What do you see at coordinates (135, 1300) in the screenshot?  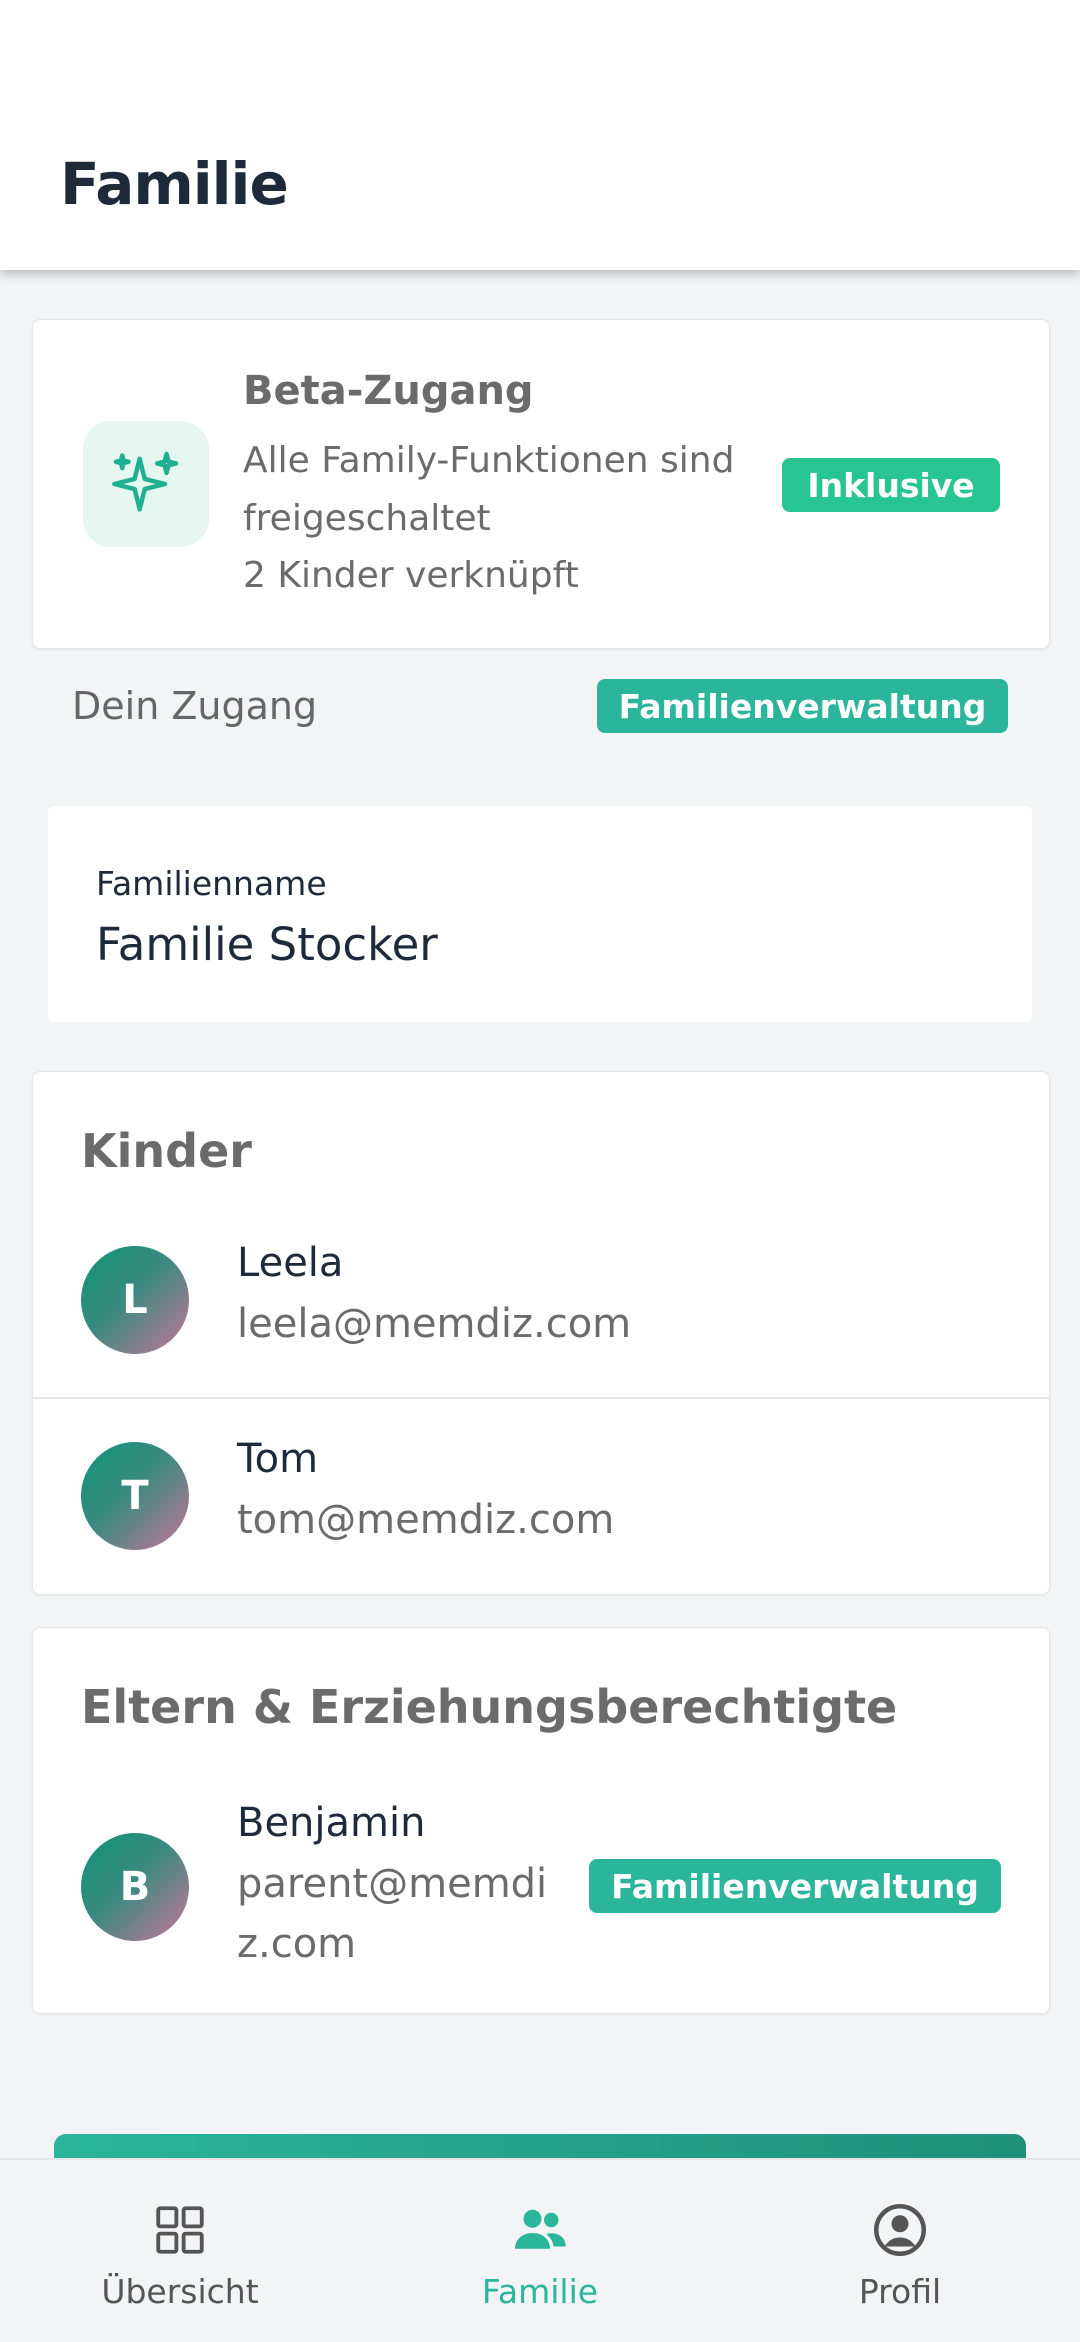 I see `avatar: L` at bounding box center [135, 1300].